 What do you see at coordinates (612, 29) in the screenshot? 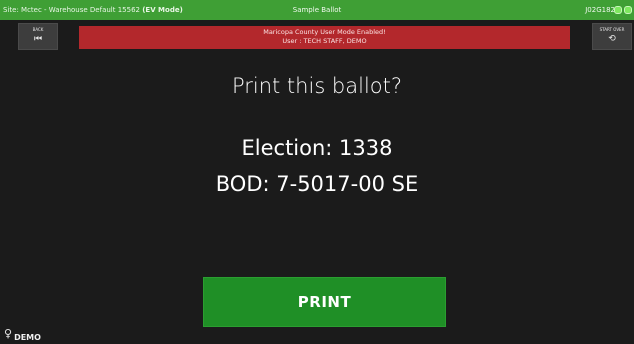
I see `start-over-button-label: START OVER` at bounding box center [612, 29].